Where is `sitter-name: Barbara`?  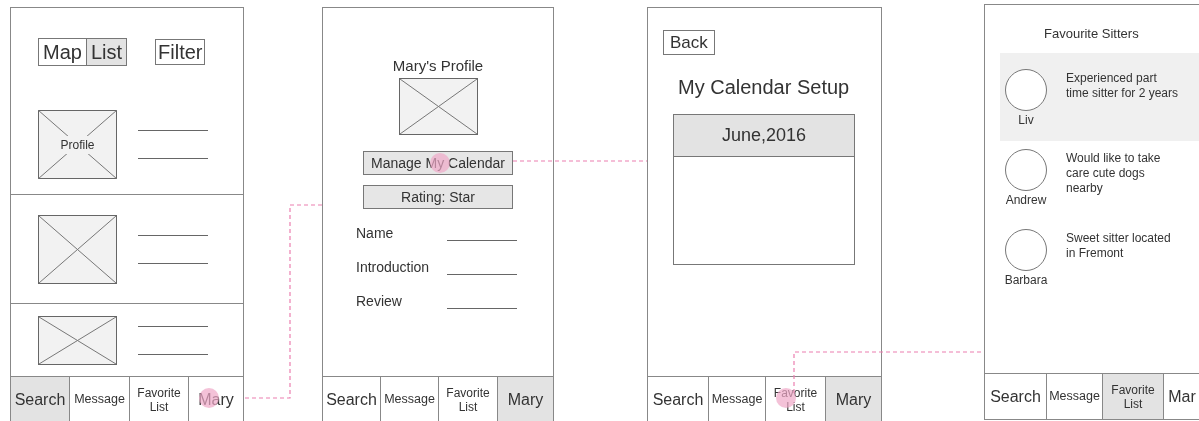
sitter-name: Barbara is located at coordinates (1026, 280).